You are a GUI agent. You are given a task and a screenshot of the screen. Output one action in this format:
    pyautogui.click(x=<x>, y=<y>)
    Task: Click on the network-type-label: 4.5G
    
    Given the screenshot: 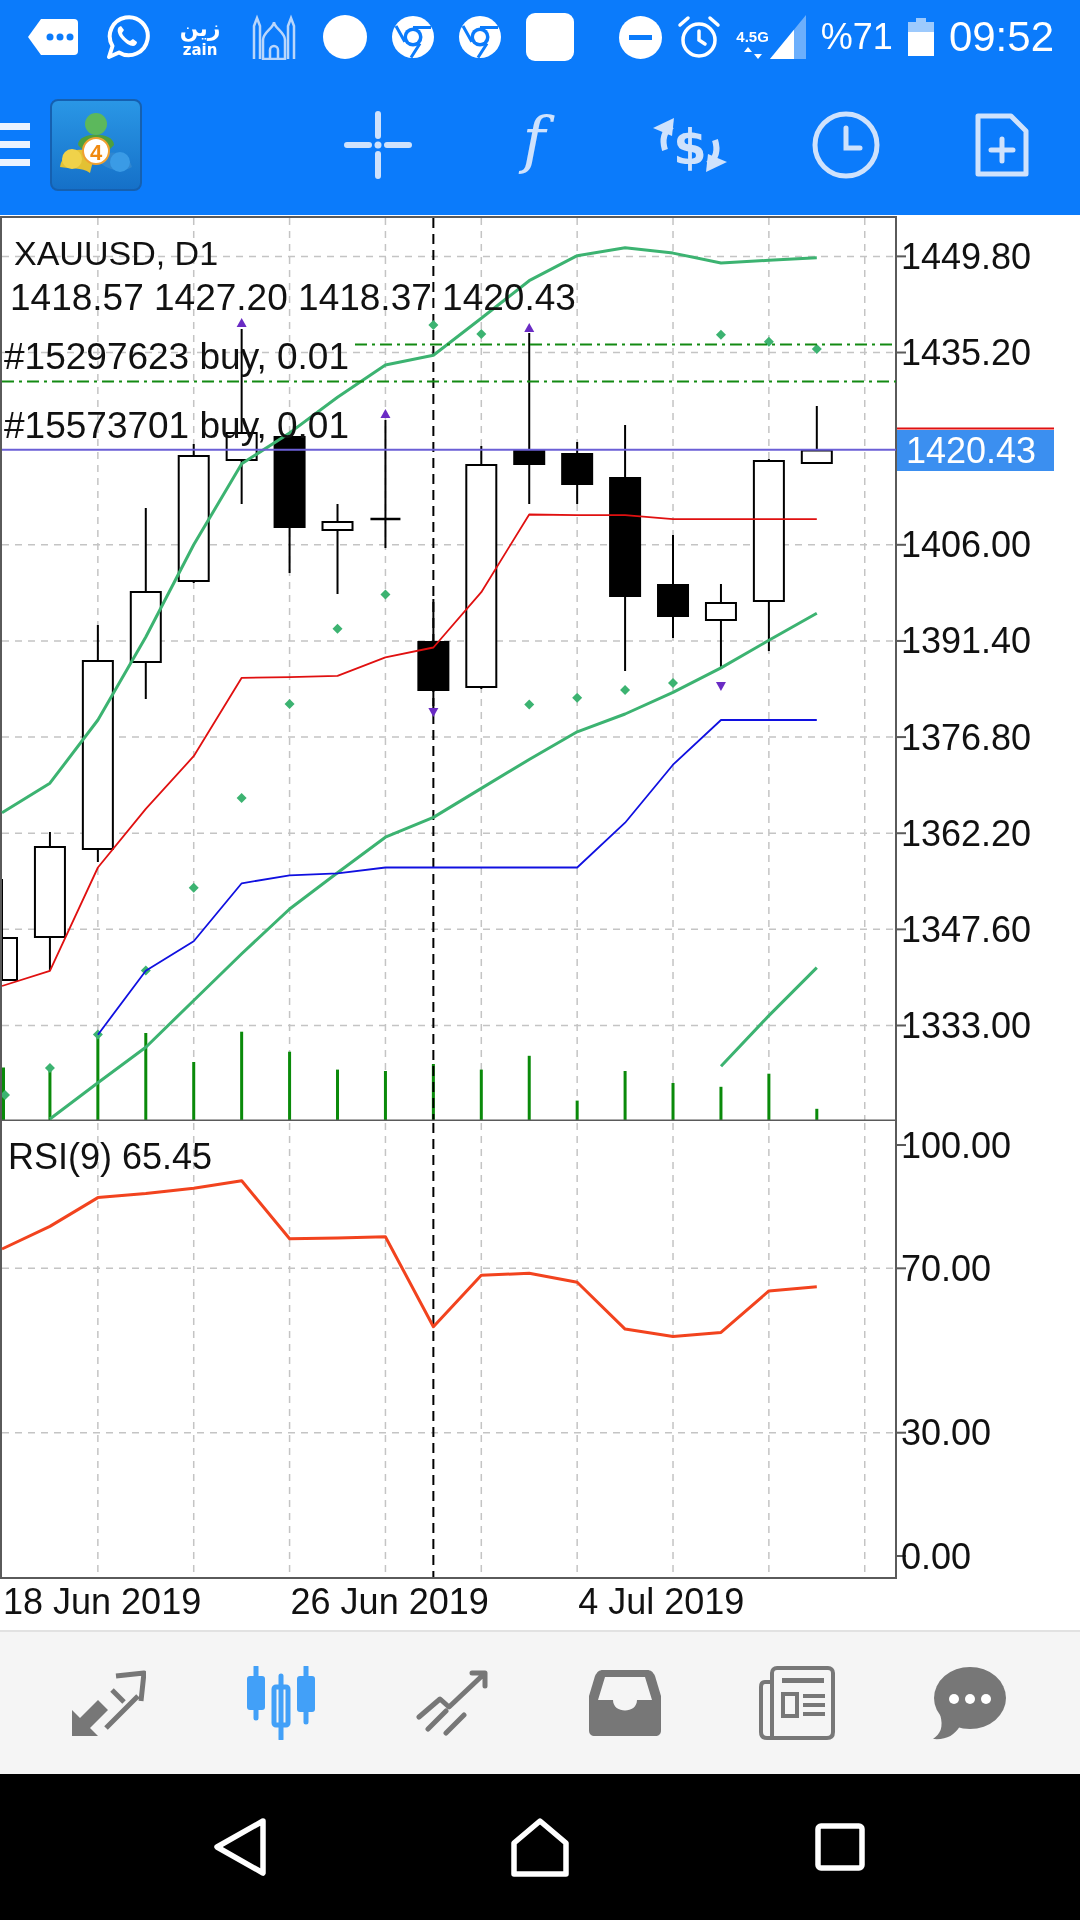 What is the action you would take?
    pyautogui.click(x=752, y=37)
    